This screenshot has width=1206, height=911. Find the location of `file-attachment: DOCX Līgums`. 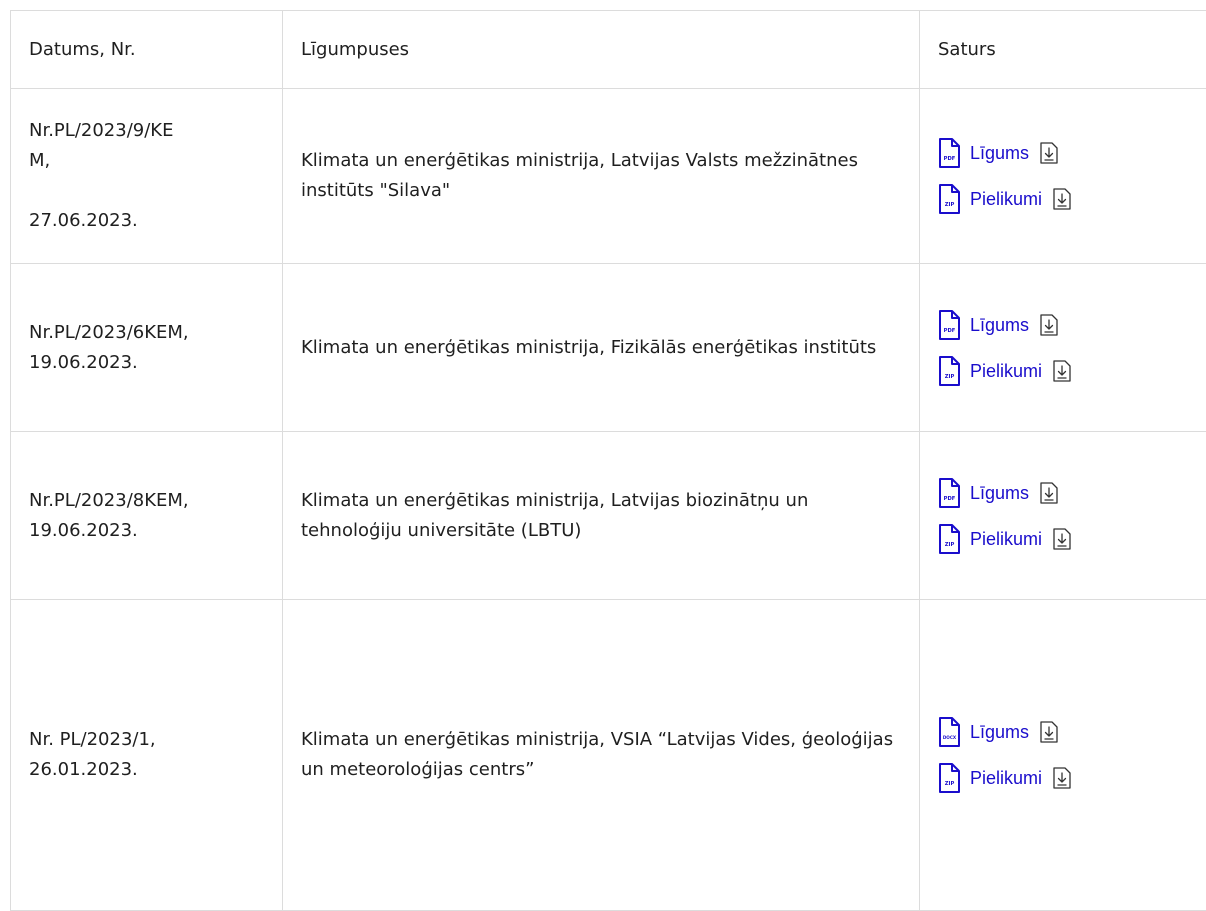

file-attachment: DOCX Līgums is located at coordinates (1063, 732).